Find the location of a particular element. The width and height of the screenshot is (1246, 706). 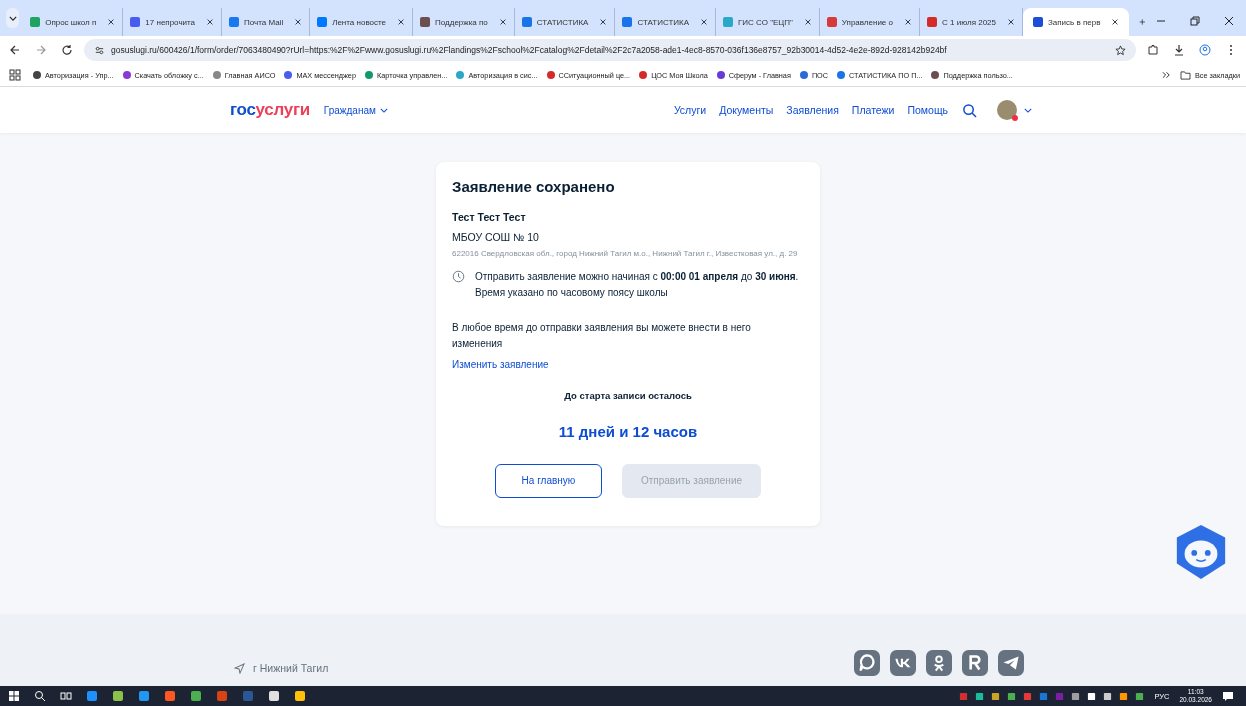

address-bar: gosuslugi.ru/600426/1/form/order/7063480490?rUrl=https:%2F%2Fwww.gosuslugi.ru%2Flandings%2Fschool%2Fcatalog%2Fdetail%2F2c7a2058-ade1-4ec8-8570-036f136e8757_92b30014-4d52-4e2e-892d-928142b924bf is located at coordinates (610, 50).